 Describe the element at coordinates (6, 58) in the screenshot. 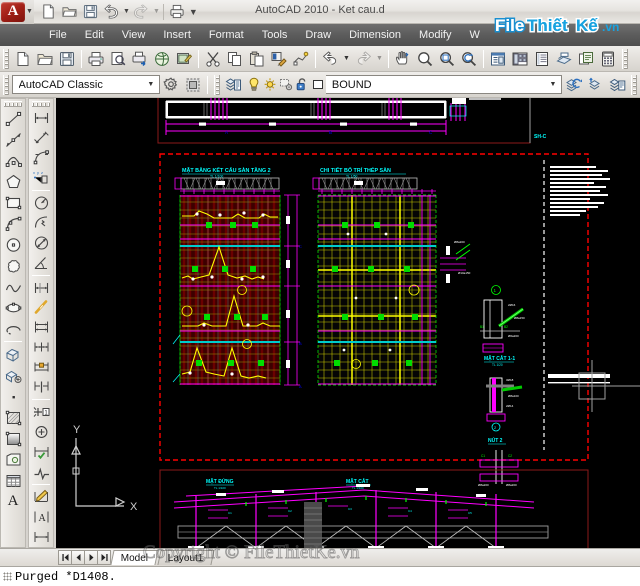

I see `toolbar-grip` at that location.